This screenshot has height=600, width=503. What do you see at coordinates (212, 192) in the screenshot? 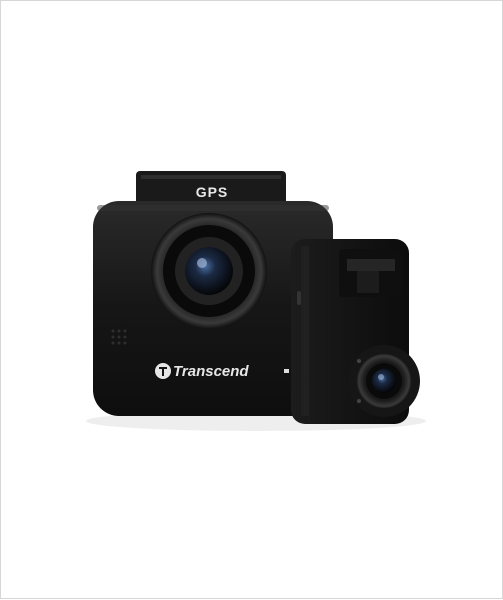
I see `gps-text: GPS` at bounding box center [212, 192].